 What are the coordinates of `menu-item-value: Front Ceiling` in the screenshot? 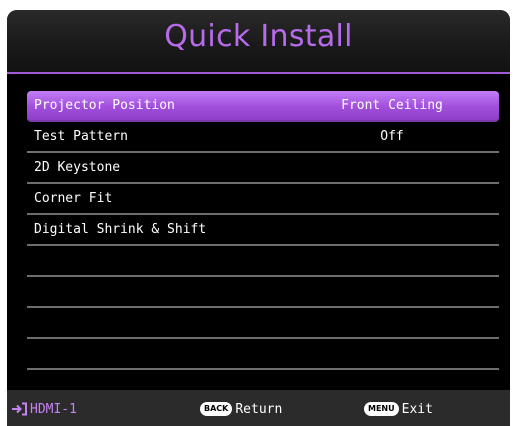 It's located at (392, 105).